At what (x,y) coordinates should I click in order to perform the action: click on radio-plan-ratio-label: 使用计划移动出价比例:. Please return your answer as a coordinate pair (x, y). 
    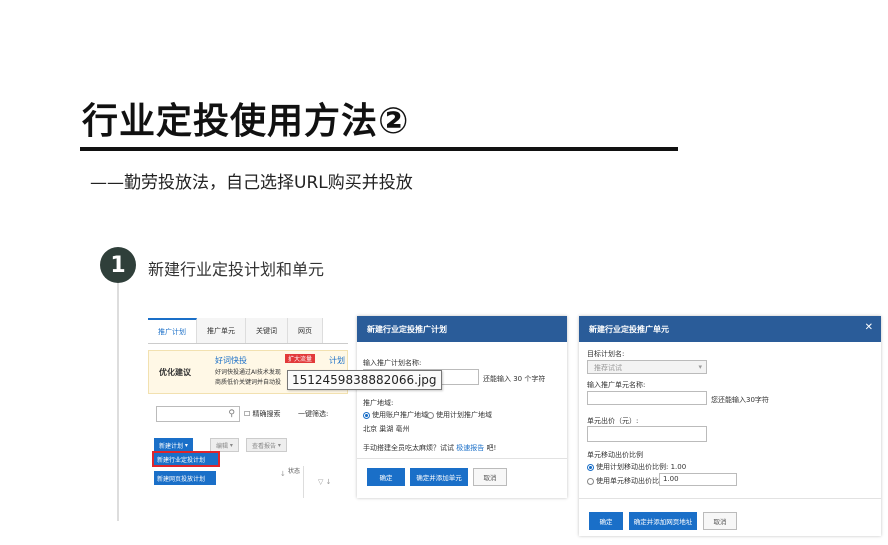
    Looking at the image, I should click on (632, 467).